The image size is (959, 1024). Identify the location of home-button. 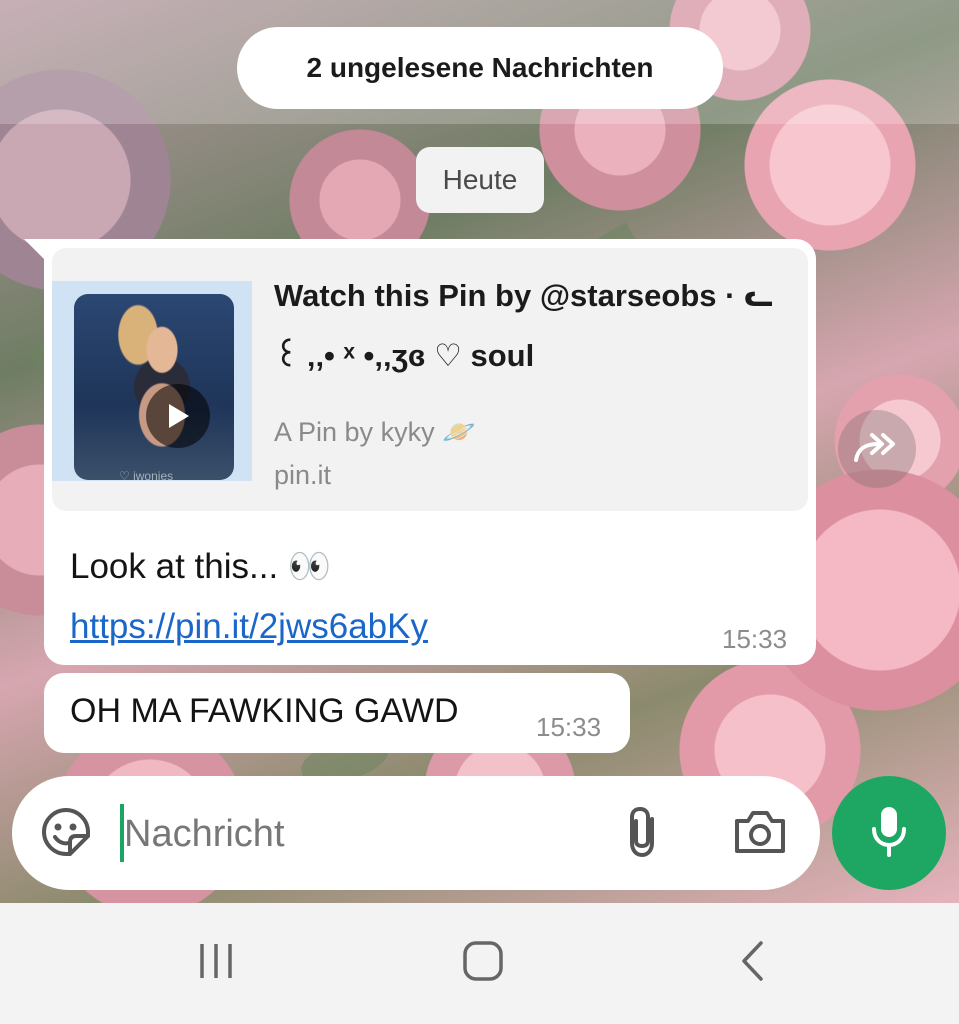
(483, 963).